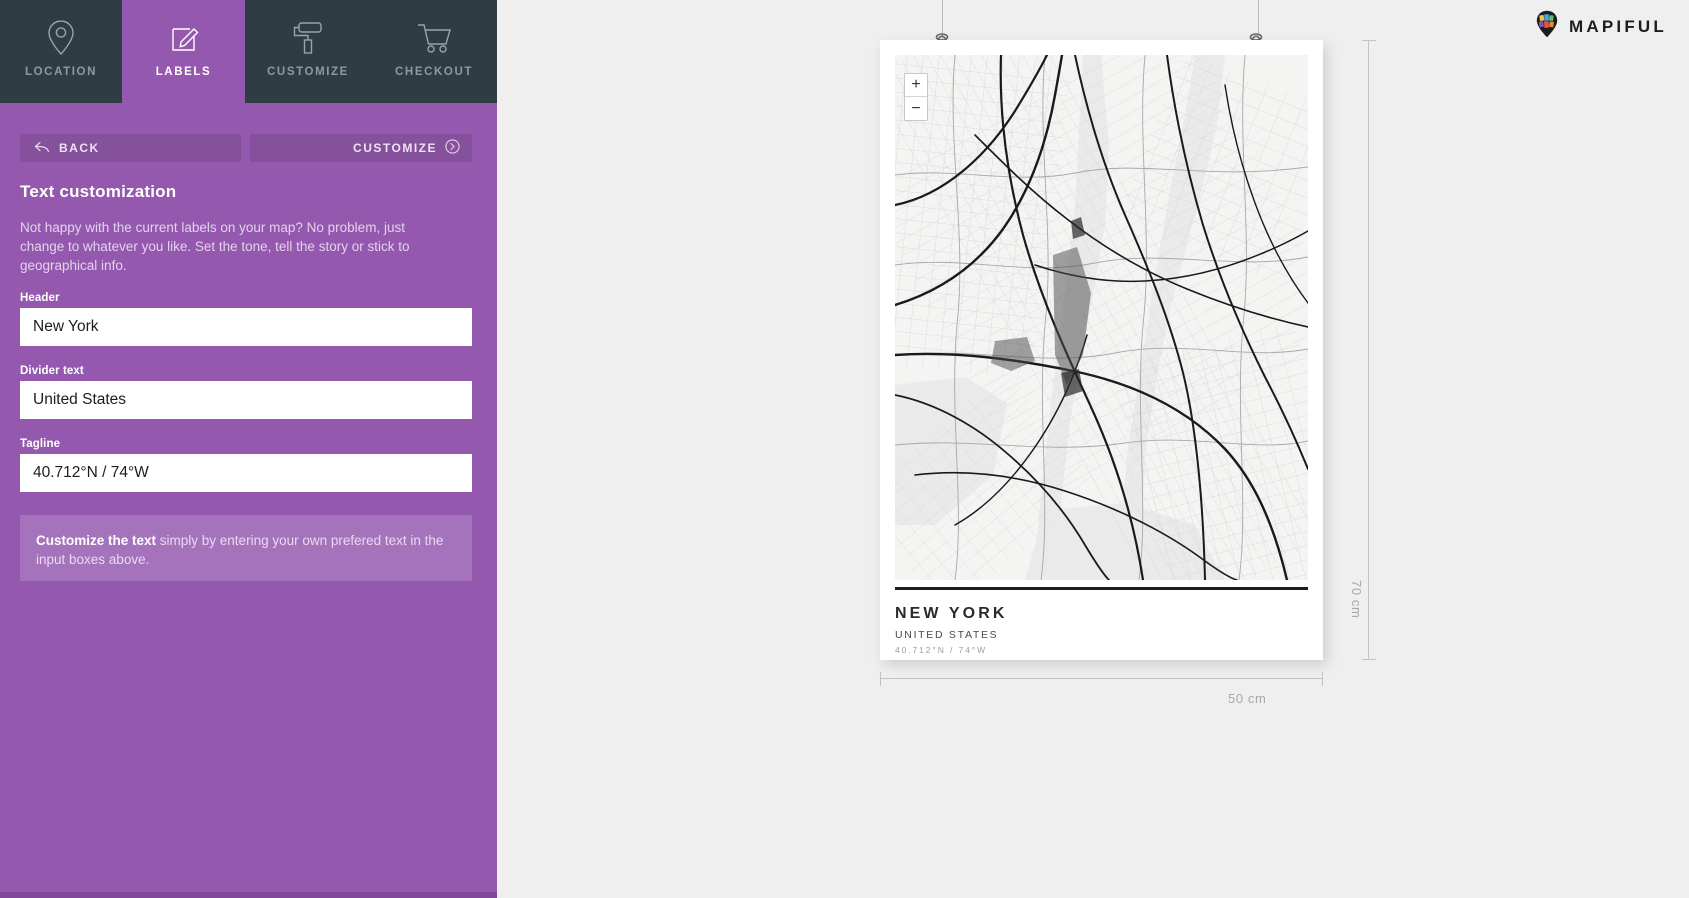 Image resolution: width=1689 pixels, height=898 pixels. Describe the element at coordinates (434, 38) in the screenshot. I see `shopping-cart-icon` at that location.